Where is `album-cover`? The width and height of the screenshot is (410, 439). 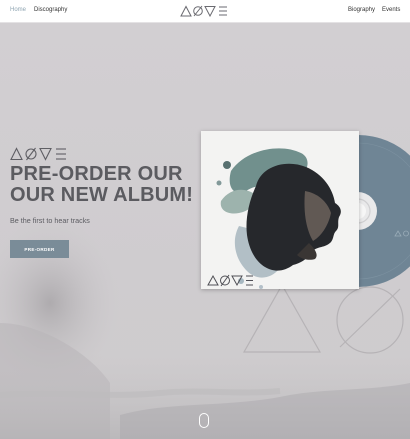 album-cover is located at coordinates (280, 210).